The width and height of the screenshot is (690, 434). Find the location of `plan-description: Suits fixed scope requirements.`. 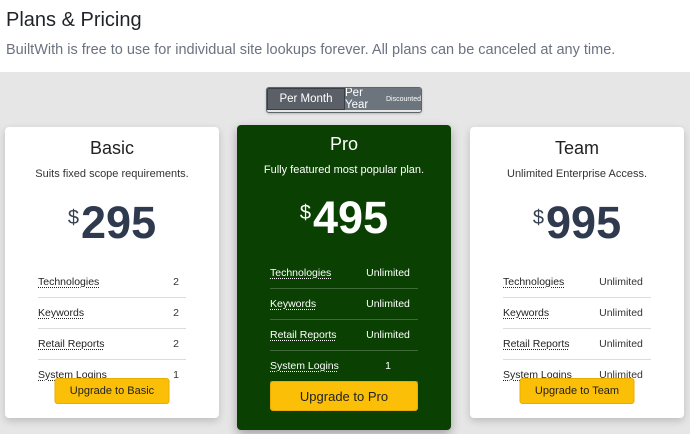

plan-description: Suits fixed scope requirements. is located at coordinates (112, 174).